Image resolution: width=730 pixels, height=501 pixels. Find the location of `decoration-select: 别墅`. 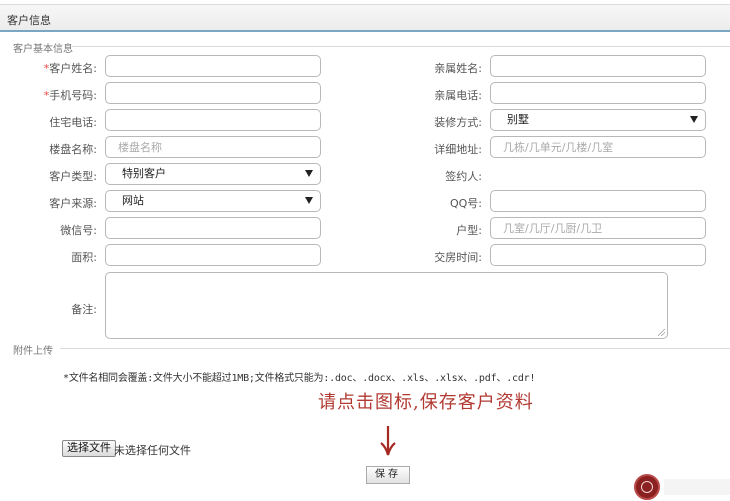

decoration-select: 别墅 is located at coordinates (598, 120).